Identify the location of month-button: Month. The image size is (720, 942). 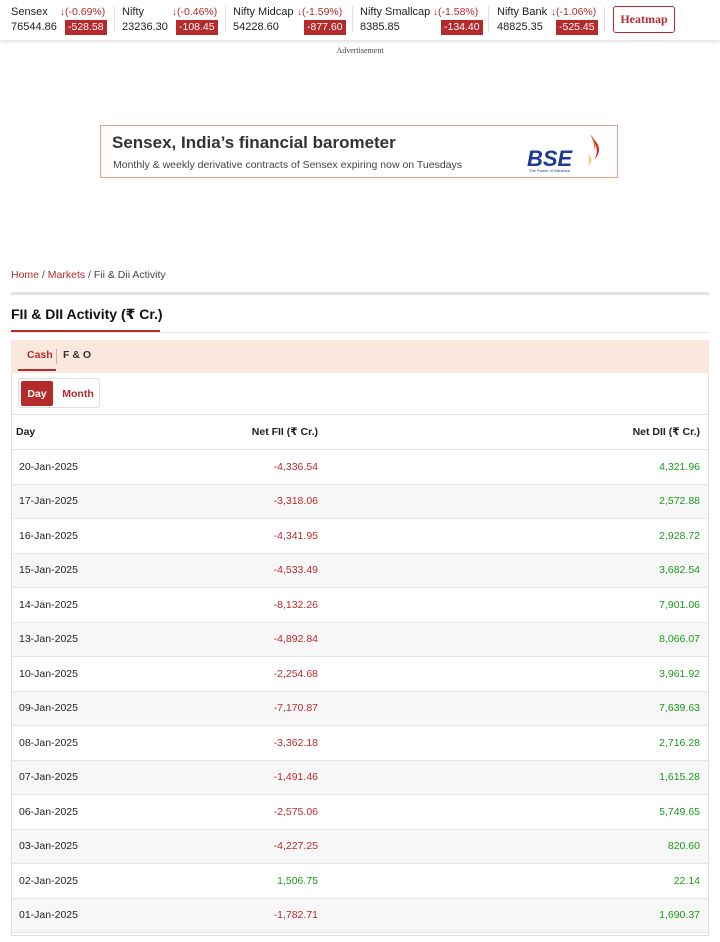
(78, 393).